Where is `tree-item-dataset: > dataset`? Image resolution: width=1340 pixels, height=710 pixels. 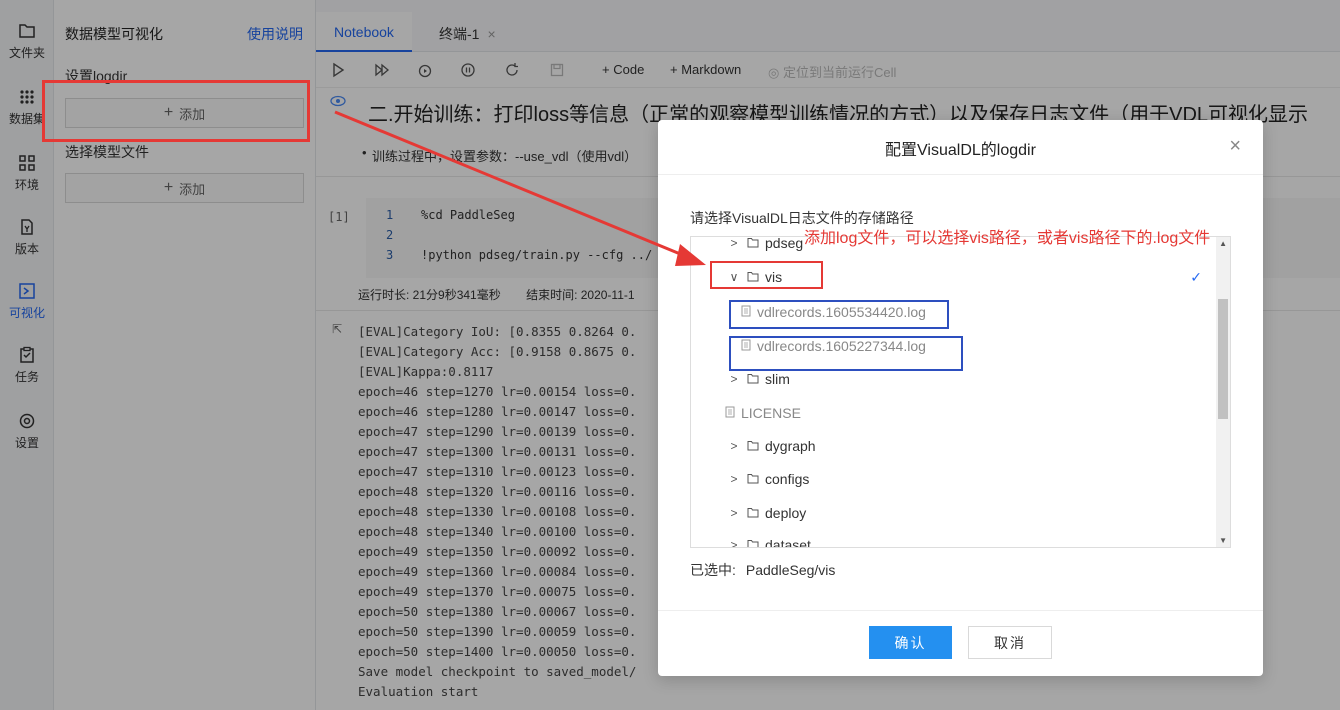
tree-item-dataset: > dataset is located at coordinates (769, 540).